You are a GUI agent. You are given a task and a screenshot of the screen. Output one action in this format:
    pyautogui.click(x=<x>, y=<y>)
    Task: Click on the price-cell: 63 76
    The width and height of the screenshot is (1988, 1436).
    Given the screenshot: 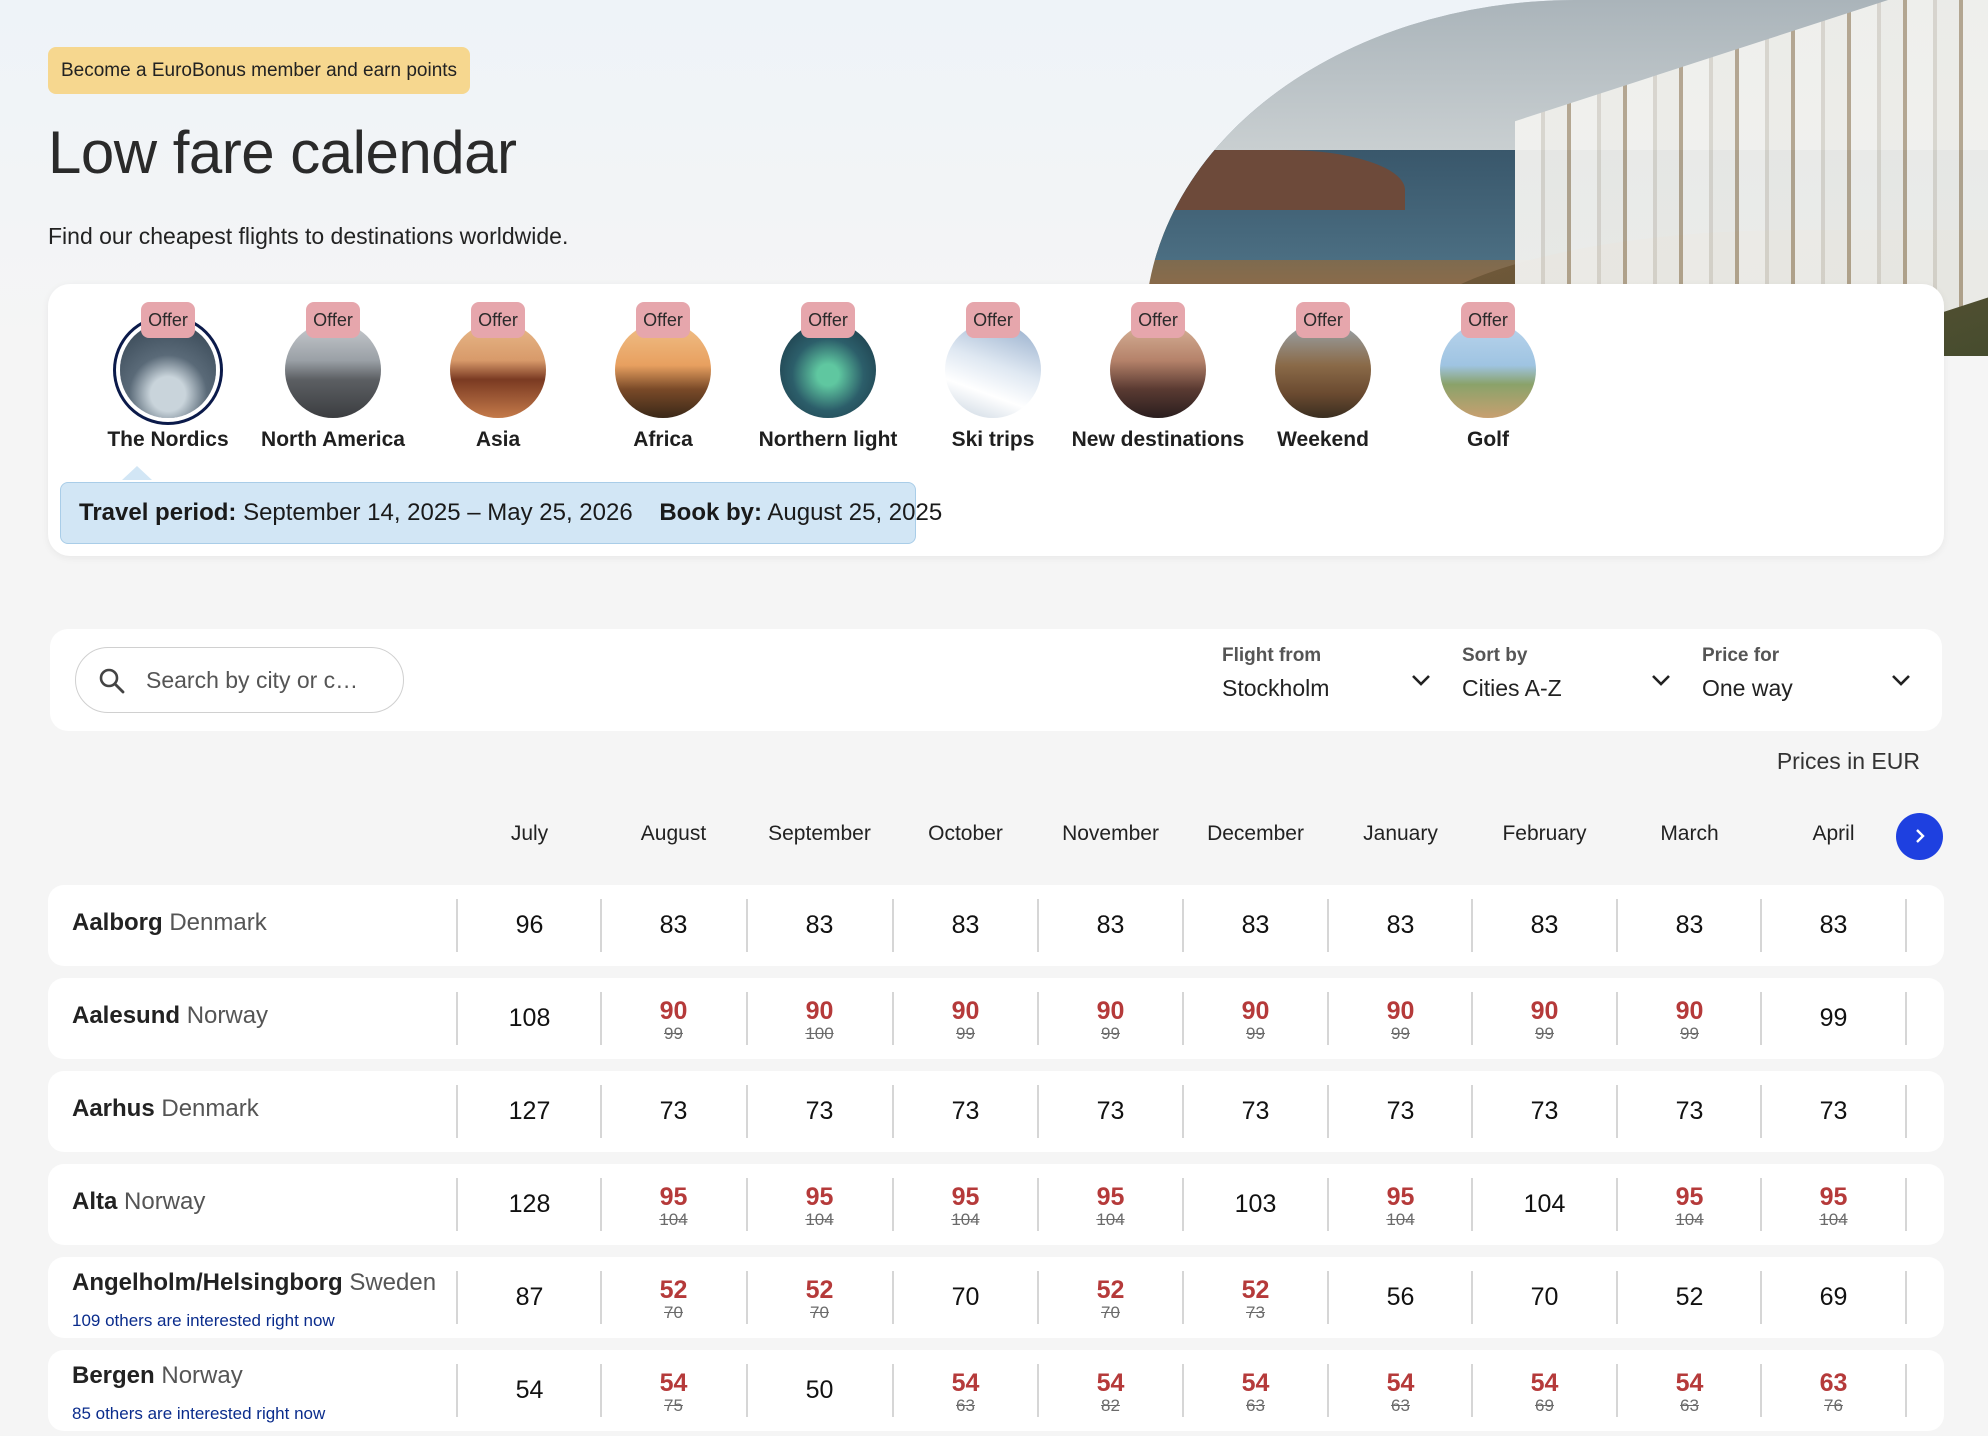 What is the action you would take?
    pyautogui.click(x=1833, y=1390)
    